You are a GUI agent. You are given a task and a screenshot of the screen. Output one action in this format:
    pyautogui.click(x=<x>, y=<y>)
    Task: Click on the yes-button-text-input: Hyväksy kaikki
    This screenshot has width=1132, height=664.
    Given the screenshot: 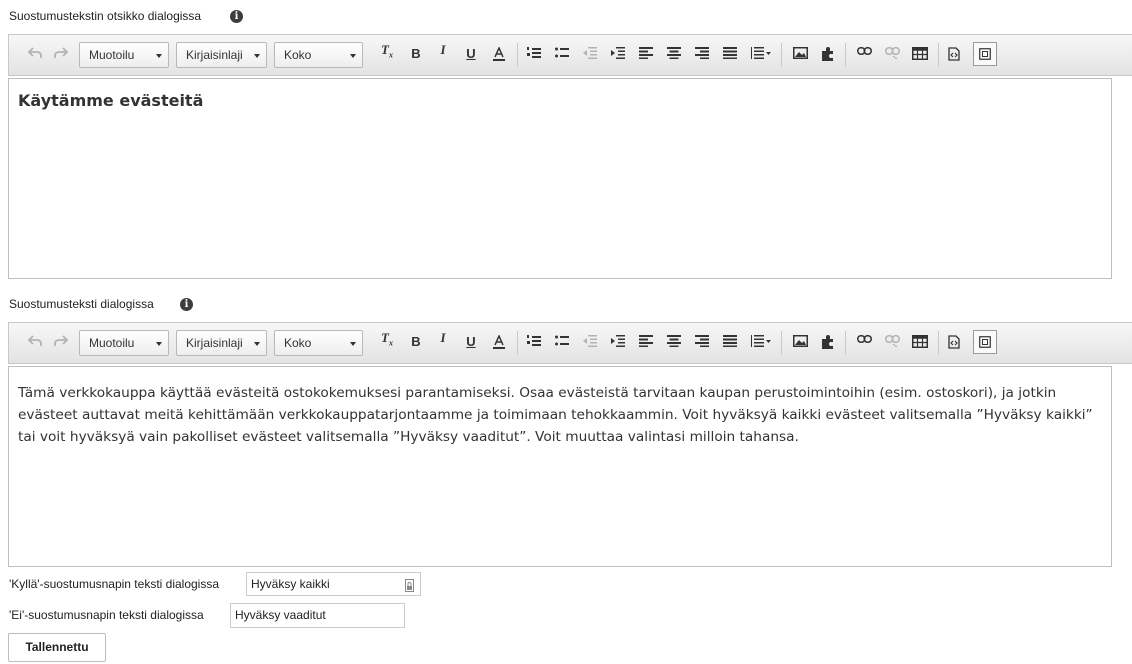 What is the action you would take?
    pyautogui.click(x=333, y=584)
    